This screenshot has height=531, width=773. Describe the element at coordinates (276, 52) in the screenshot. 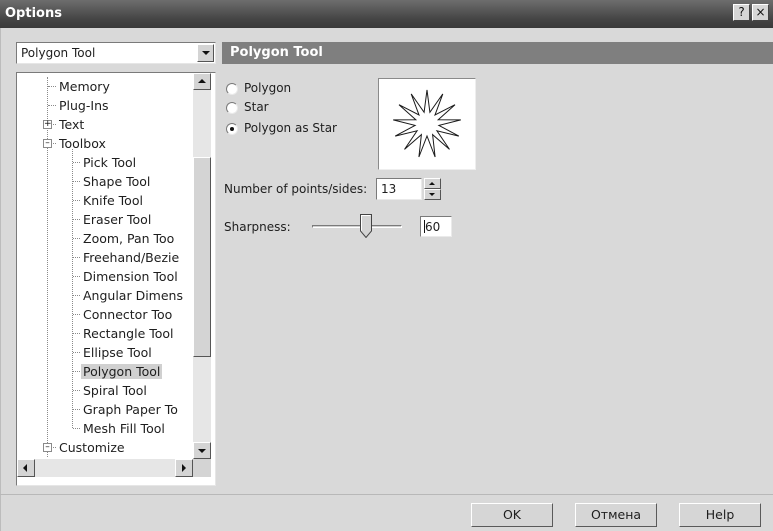

I see `panel-title: Polygon Tool` at that location.